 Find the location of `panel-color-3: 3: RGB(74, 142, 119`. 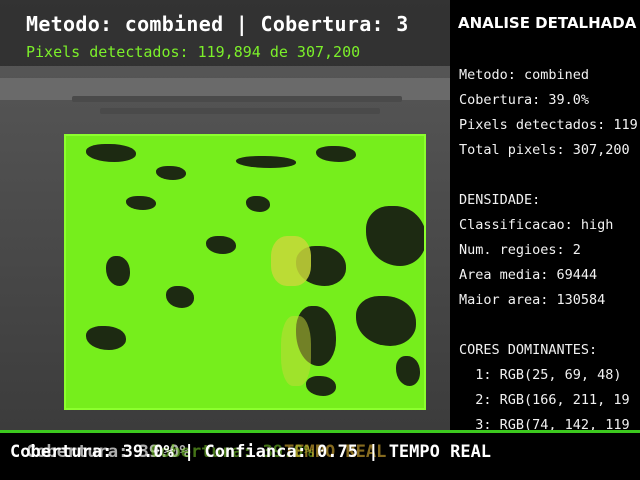

panel-color-3: 3: RGB(74, 142, 119 is located at coordinates (544, 423).